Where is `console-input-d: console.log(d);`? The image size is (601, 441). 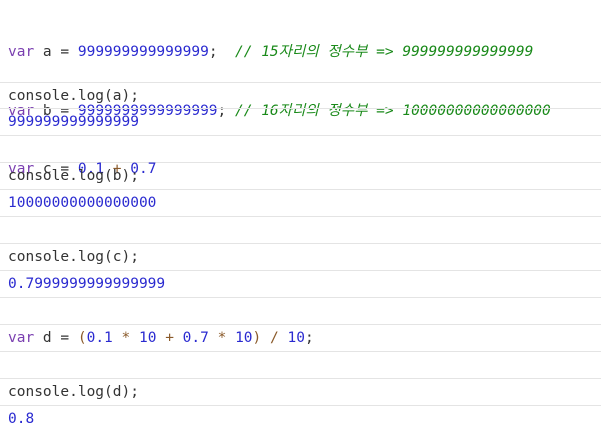
console-input-d: console.log(d); is located at coordinates (300, 392).